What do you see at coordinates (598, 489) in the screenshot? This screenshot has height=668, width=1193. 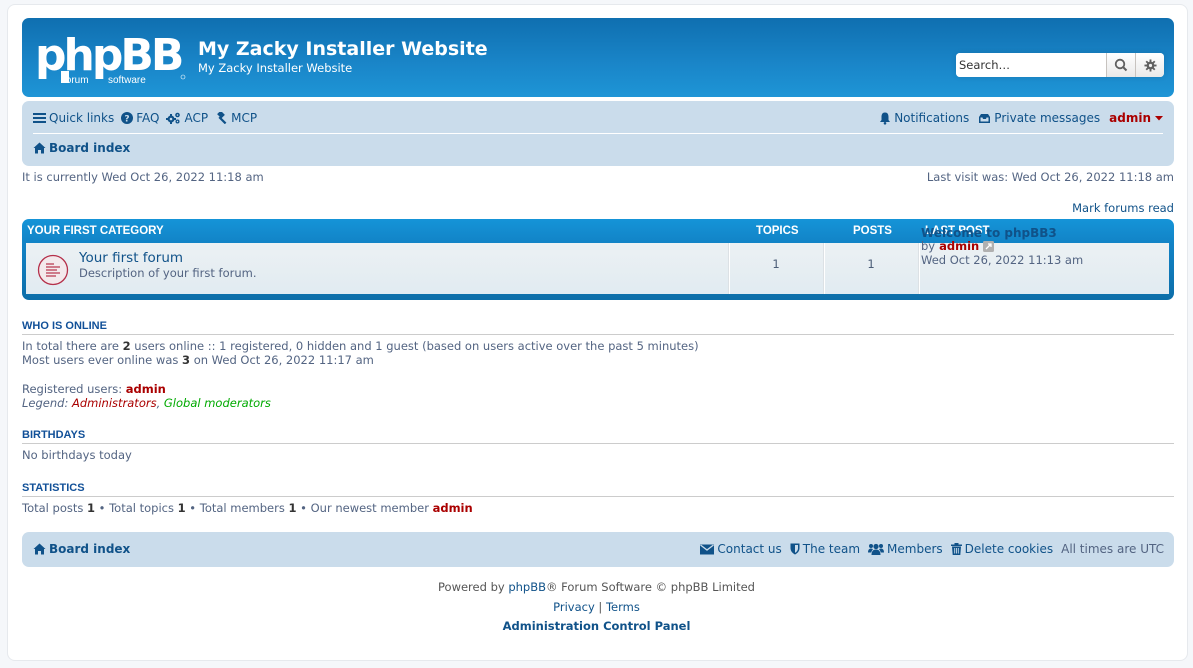 I see `statistics-heading: Statistics` at bounding box center [598, 489].